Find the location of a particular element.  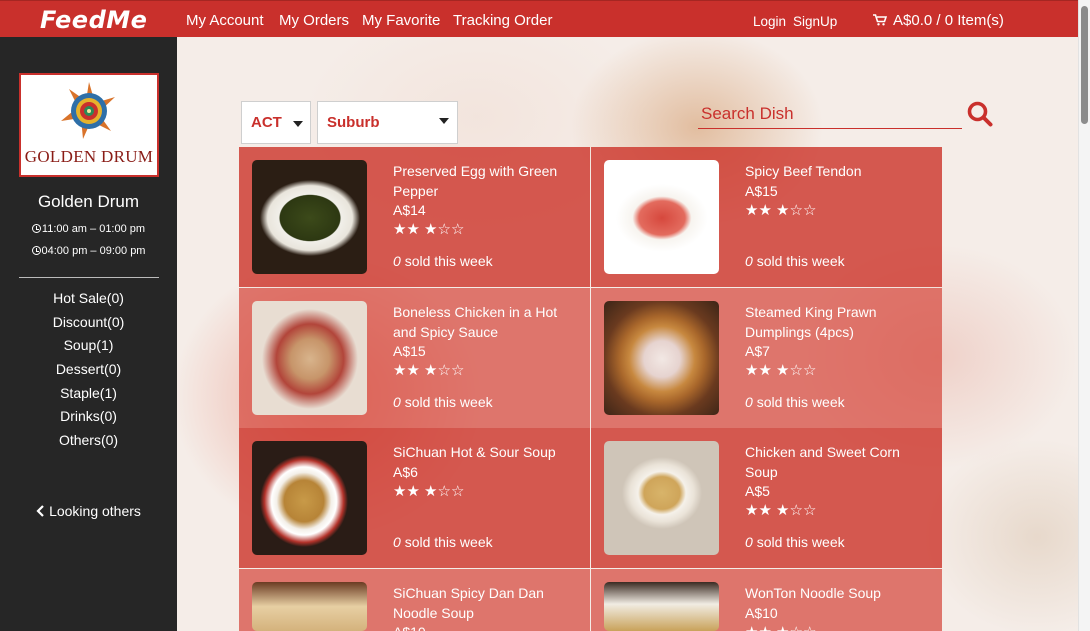

store-name: Golden Drum is located at coordinates (88, 201).